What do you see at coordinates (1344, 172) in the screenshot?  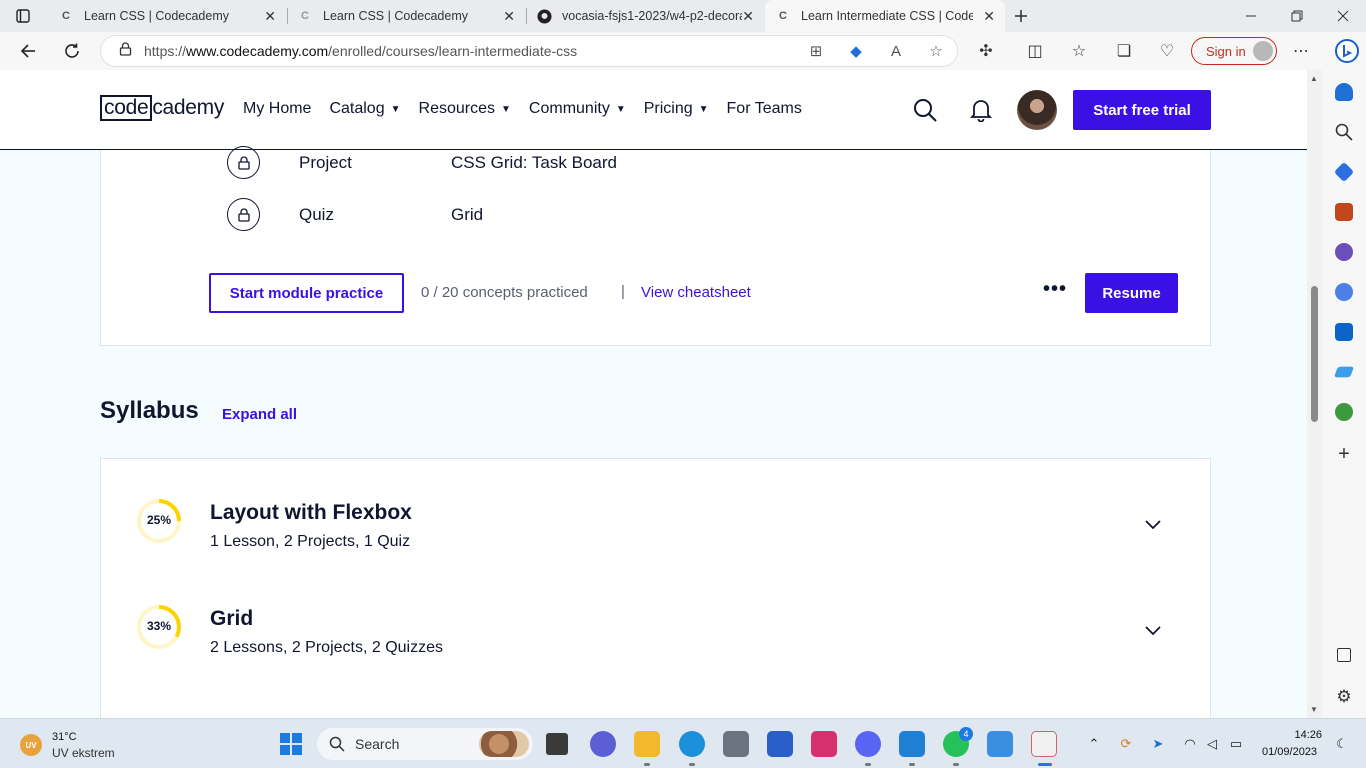 I see `shopping-tag-icon` at bounding box center [1344, 172].